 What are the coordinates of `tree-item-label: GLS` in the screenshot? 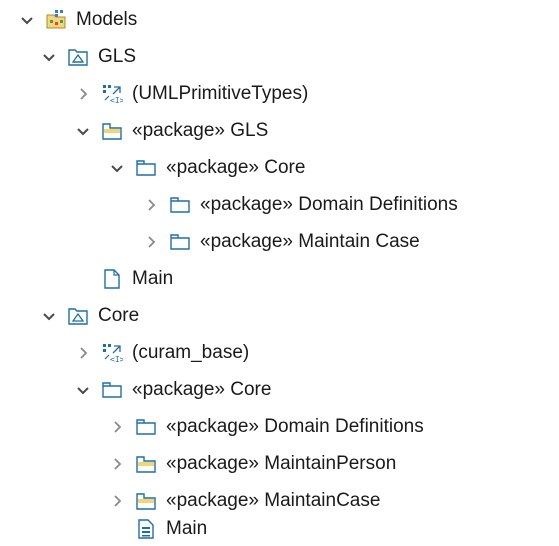 It's located at (117, 56).